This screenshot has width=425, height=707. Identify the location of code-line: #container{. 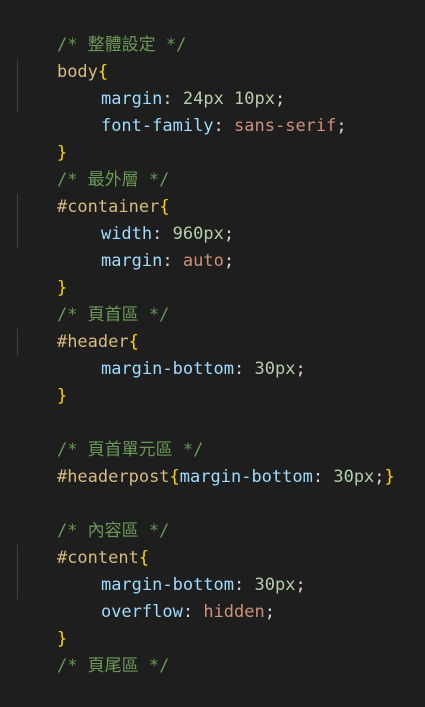
(212, 192).